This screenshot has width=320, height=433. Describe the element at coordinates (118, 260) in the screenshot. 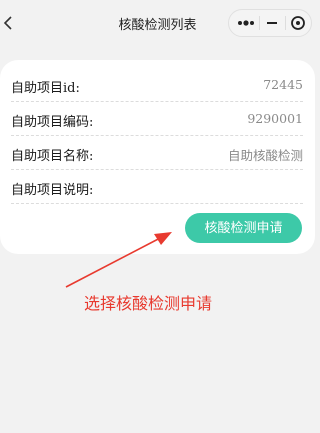

I see `annotation-arrow` at that location.